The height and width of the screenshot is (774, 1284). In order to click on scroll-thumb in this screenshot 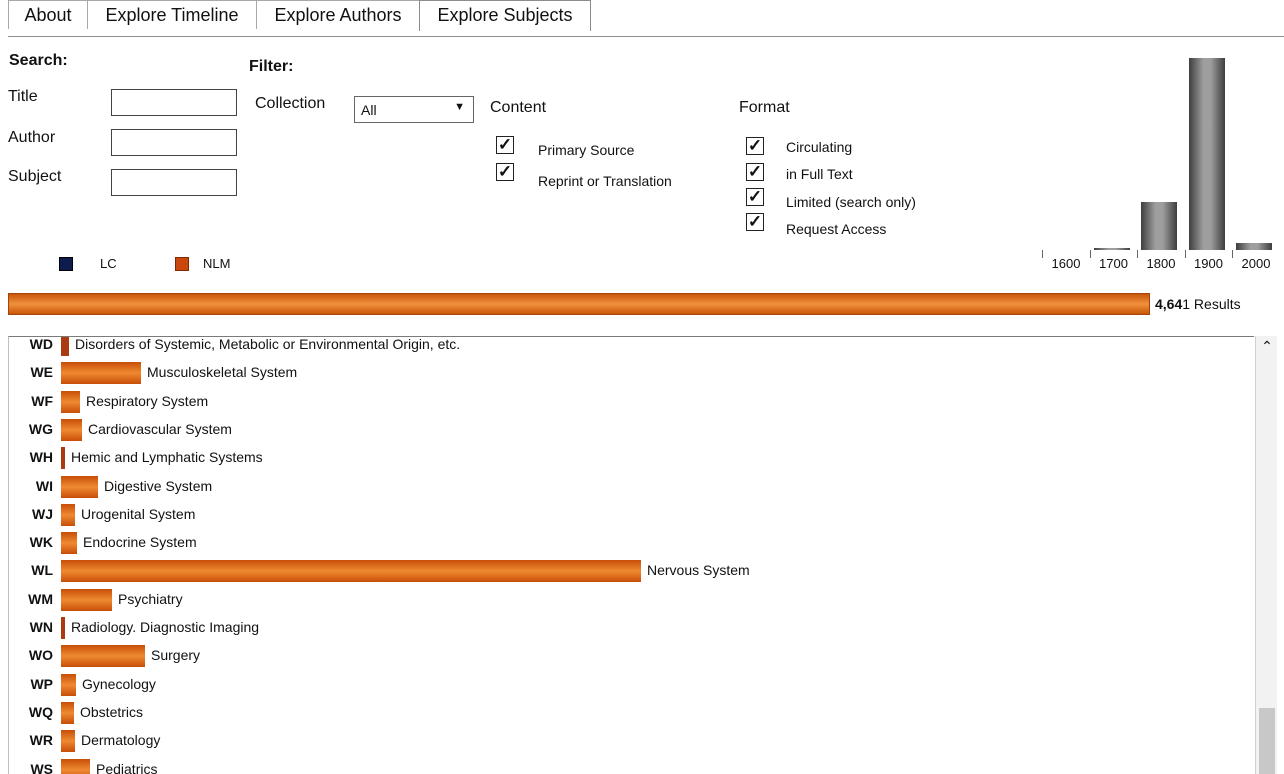, I will do `click(1267, 741)`.